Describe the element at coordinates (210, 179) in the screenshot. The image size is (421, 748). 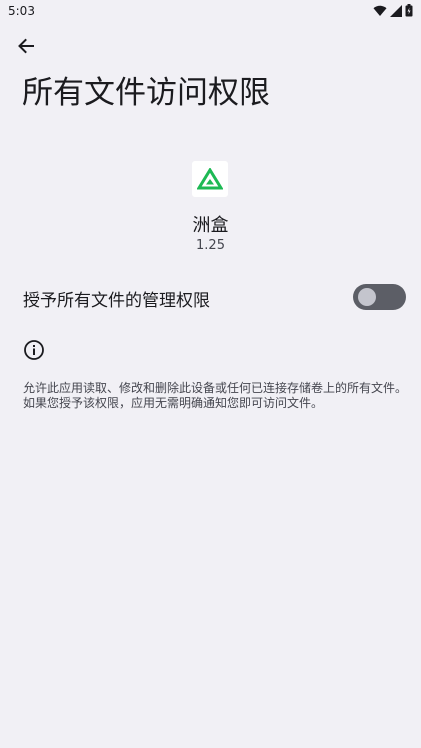
I see `app-icon` at that location.